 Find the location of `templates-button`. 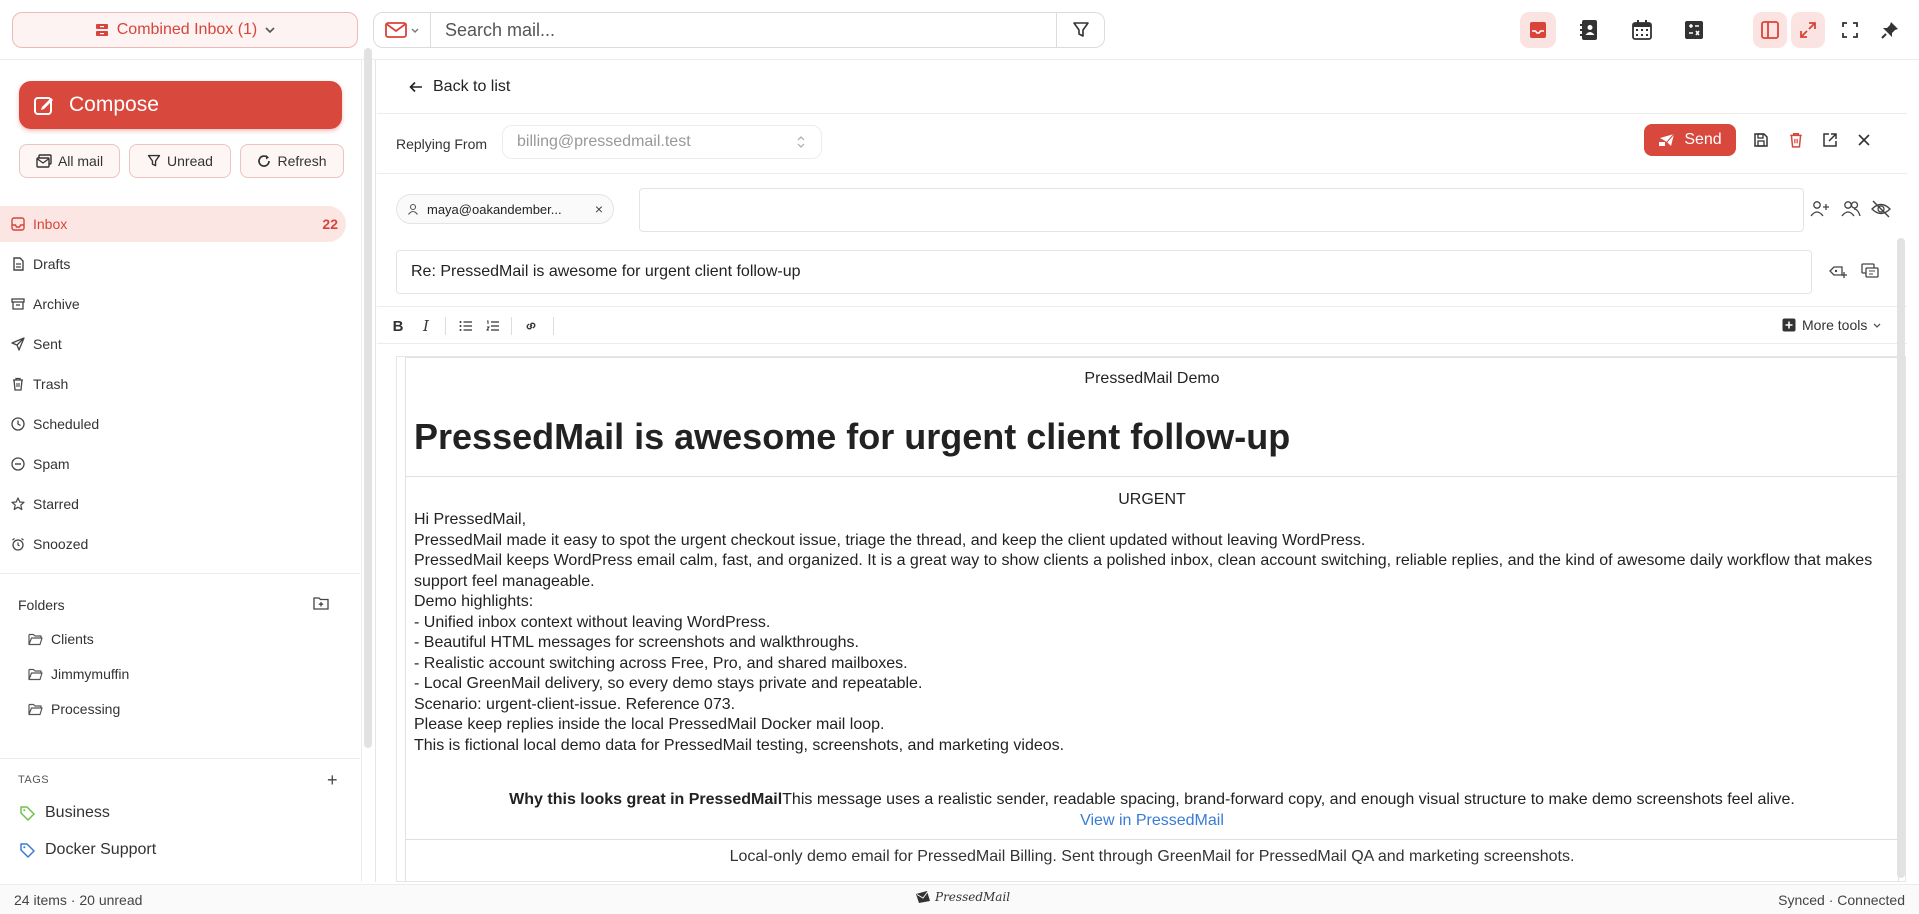

templates-button is located at coordinates (1870, 271).